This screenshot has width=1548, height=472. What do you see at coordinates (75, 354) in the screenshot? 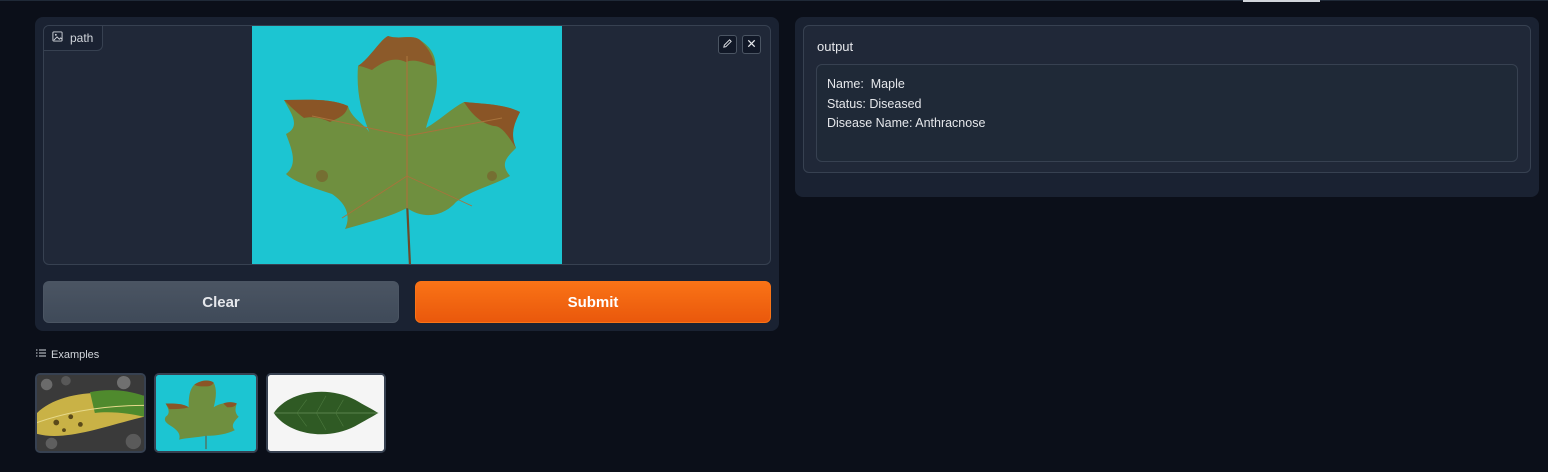
I see `examples-title: Examples` at bounding box center [75, 354].